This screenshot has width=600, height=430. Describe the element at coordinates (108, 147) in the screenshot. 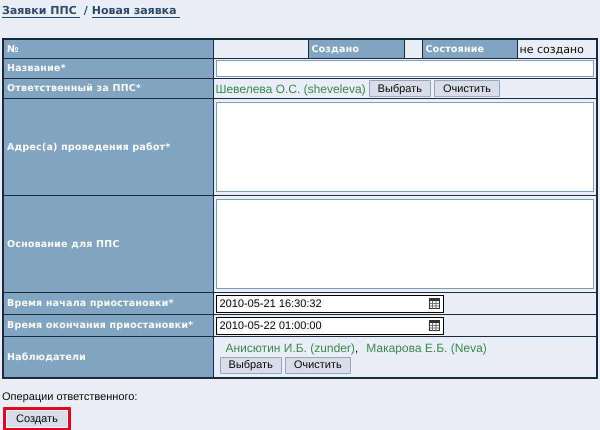

I see `field-label: Адрес(а) проведения работ*` at that location.